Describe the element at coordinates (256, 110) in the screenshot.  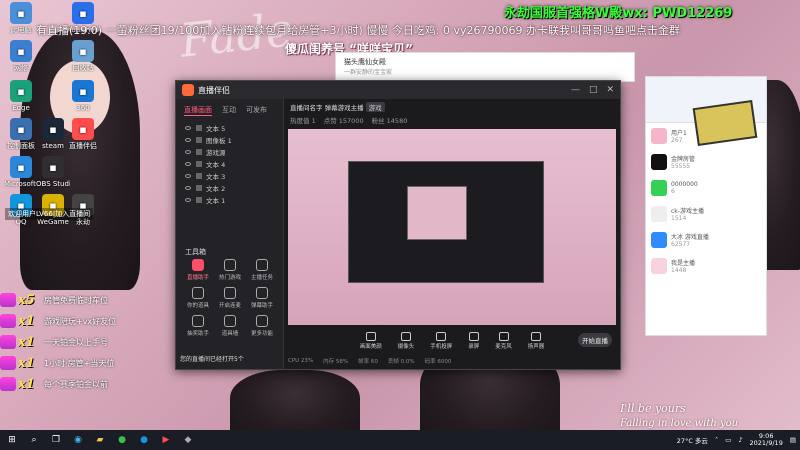
I see `tab-publish: 可发布` at that location.